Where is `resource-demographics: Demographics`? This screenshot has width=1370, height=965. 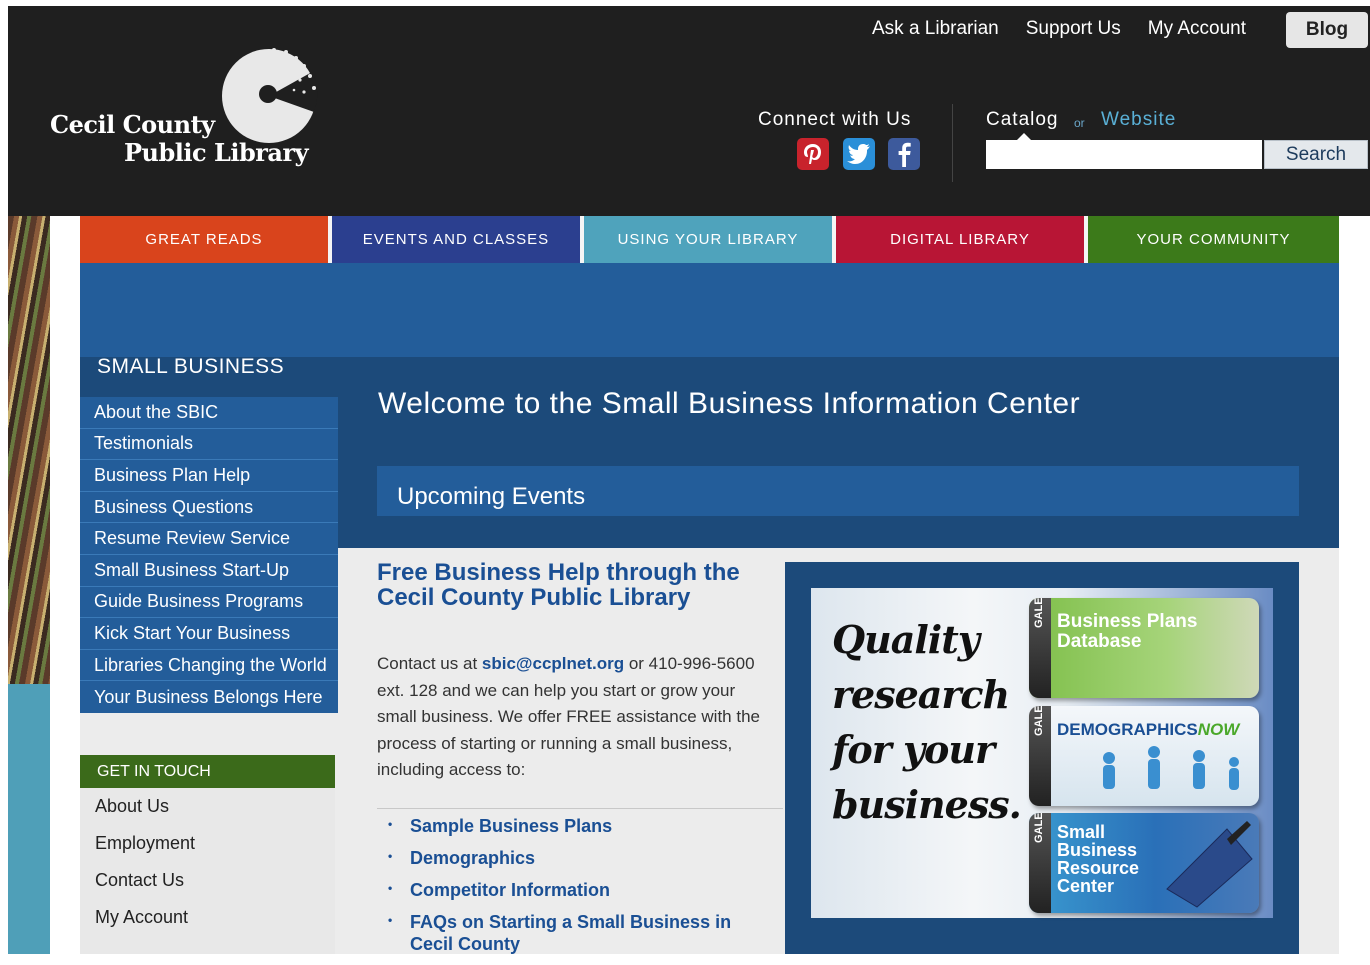
resource-demographics: Demographics is located at coordinates (578, 857).